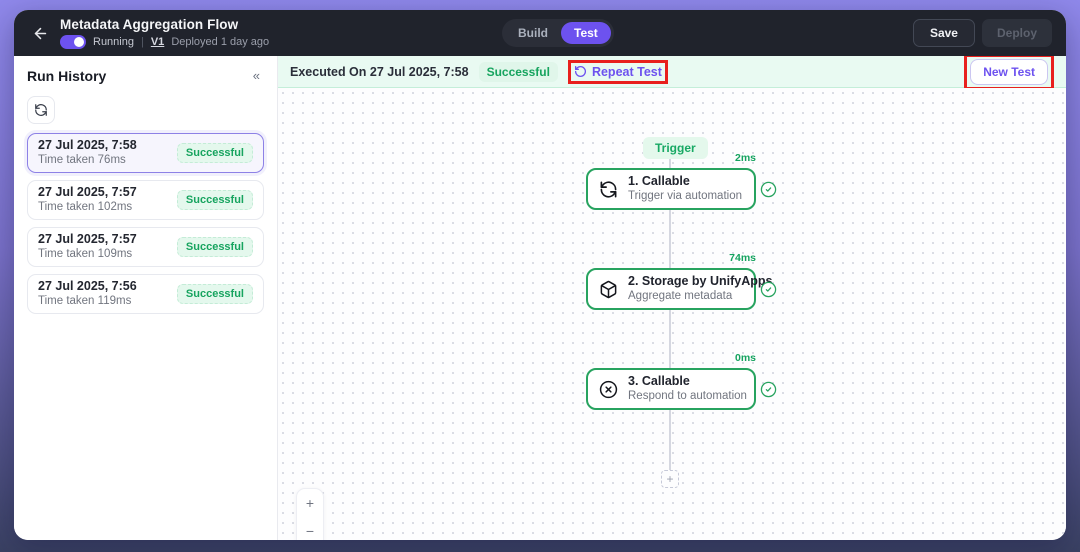  I want to click on plus-icon: +, so click(670, 479).